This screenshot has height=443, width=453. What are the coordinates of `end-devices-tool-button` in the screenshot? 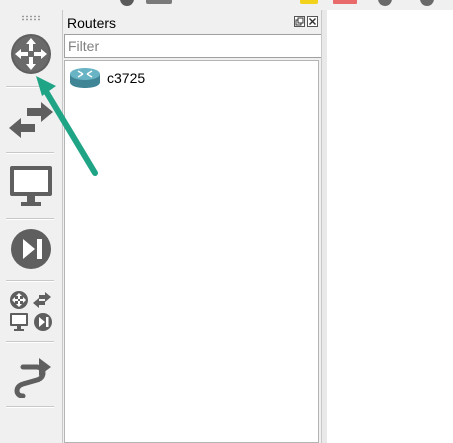 It's located at (31, 186).